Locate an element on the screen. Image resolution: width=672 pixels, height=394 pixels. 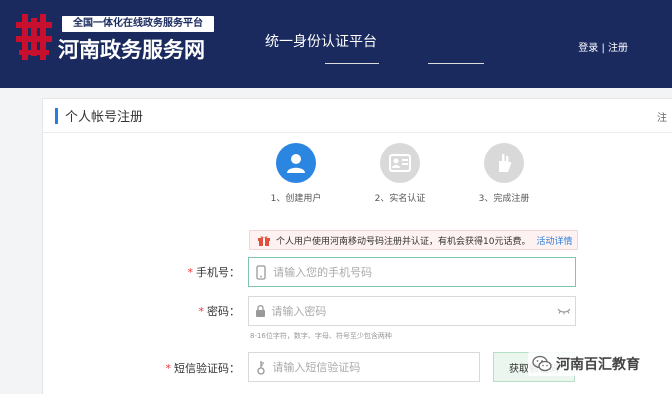
password-label: * 密码： is located at coordinates (195, 311).